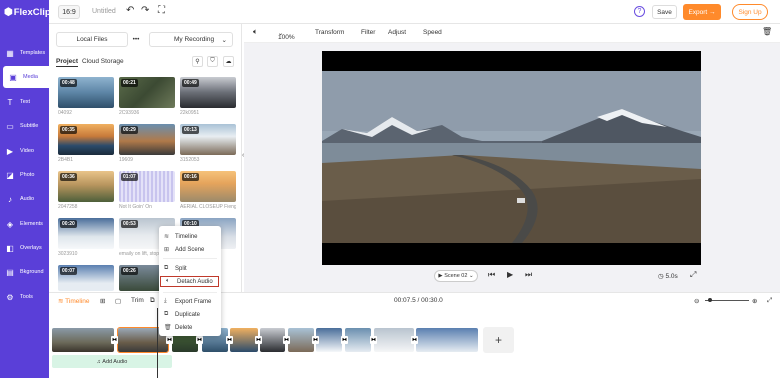 The width and height of the screenshot is (780, 378). What do you see at coordinates (397, 32) in the screenshot?
I see `adjust-button: Adjust` at bounding box center [397, 32].